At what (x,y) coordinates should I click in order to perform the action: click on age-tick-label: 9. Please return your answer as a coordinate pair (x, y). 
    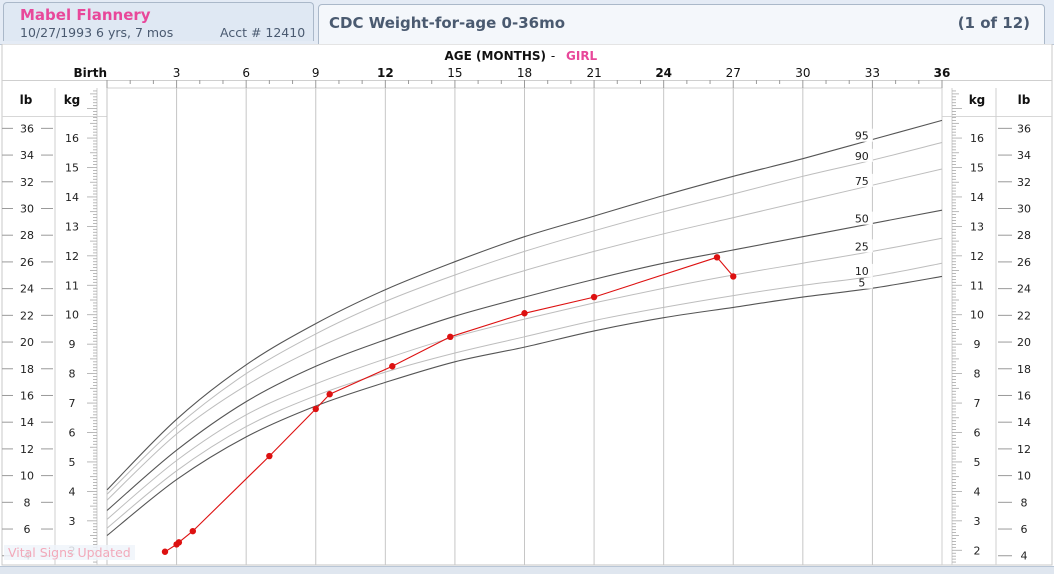
    Looking at the image, I should click on (316, 73).